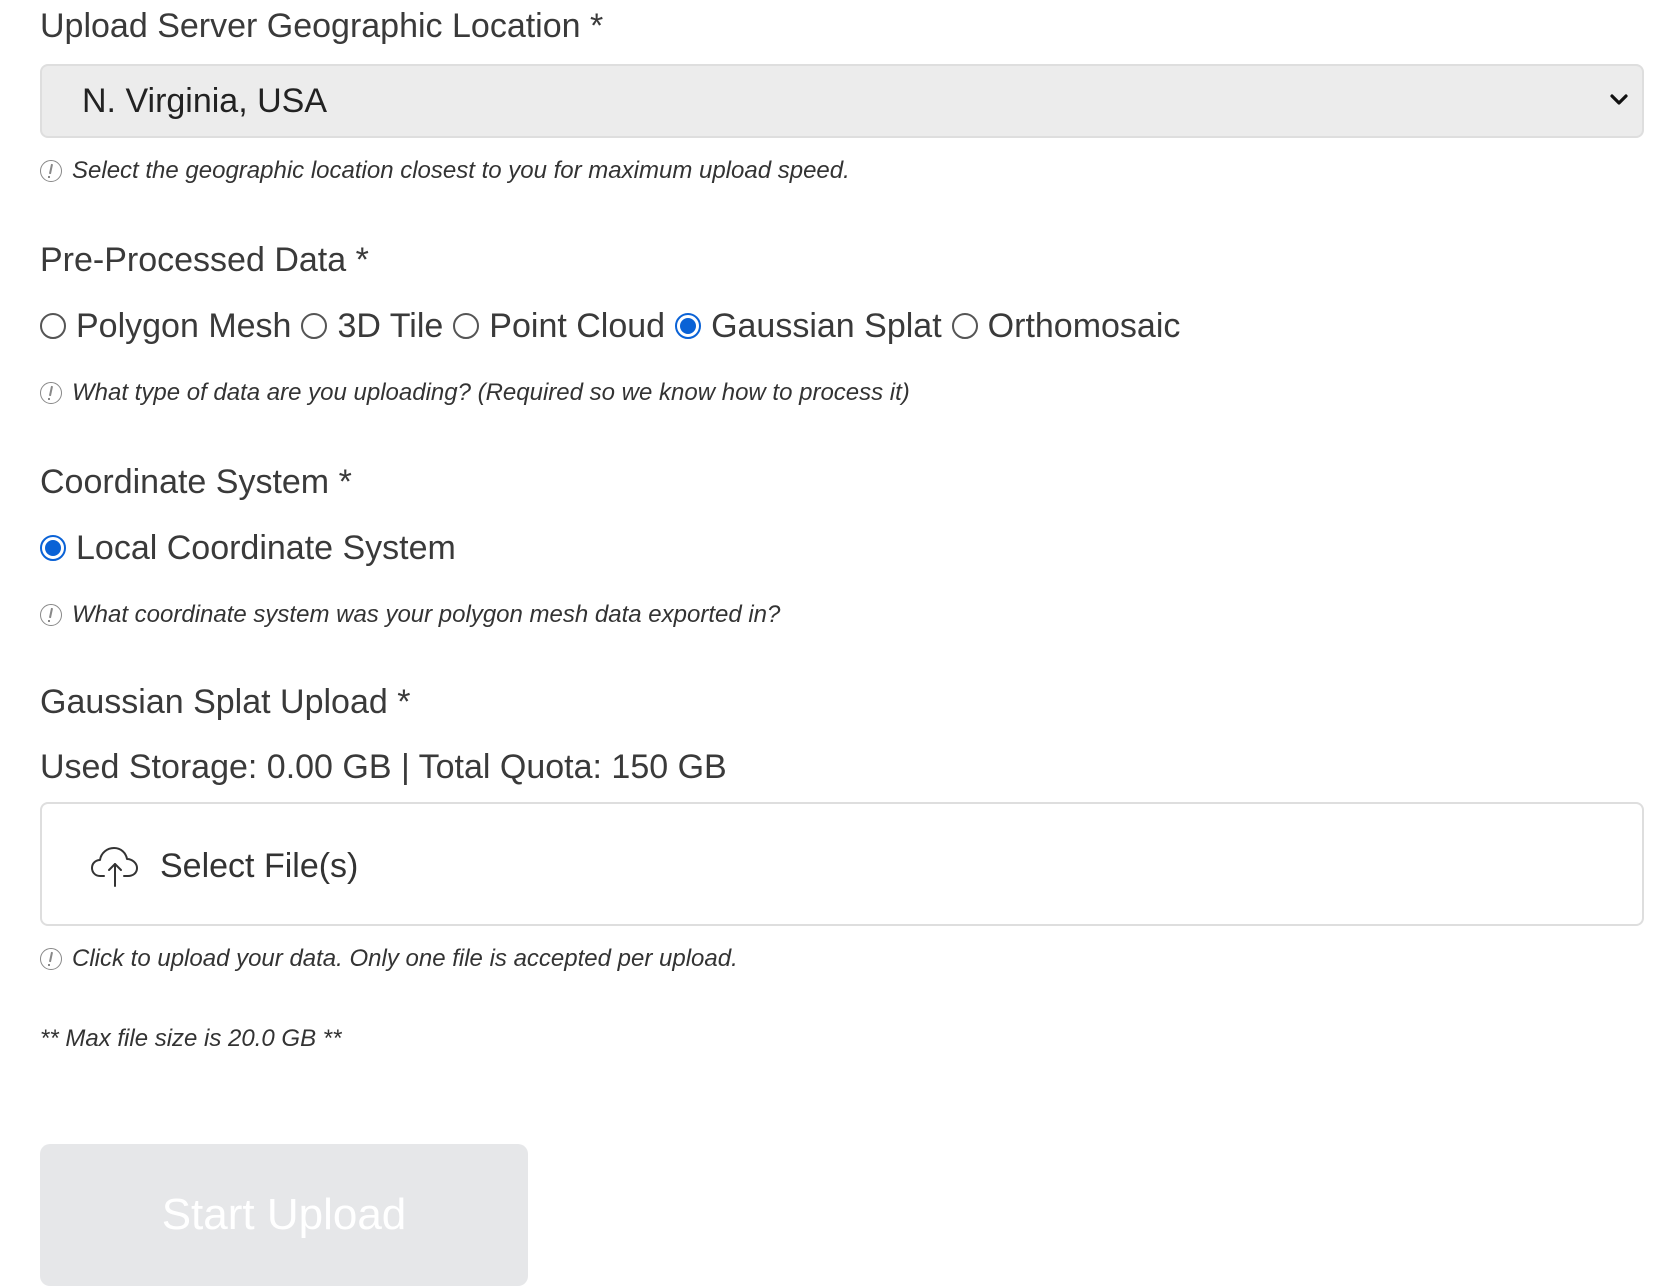 Image resolution: width=1680 pixels, height=1286 pixels. Describe the element at coordinates (266, 548) in the screenshot. I see `radio-label: Local Coordinate System` at that location.